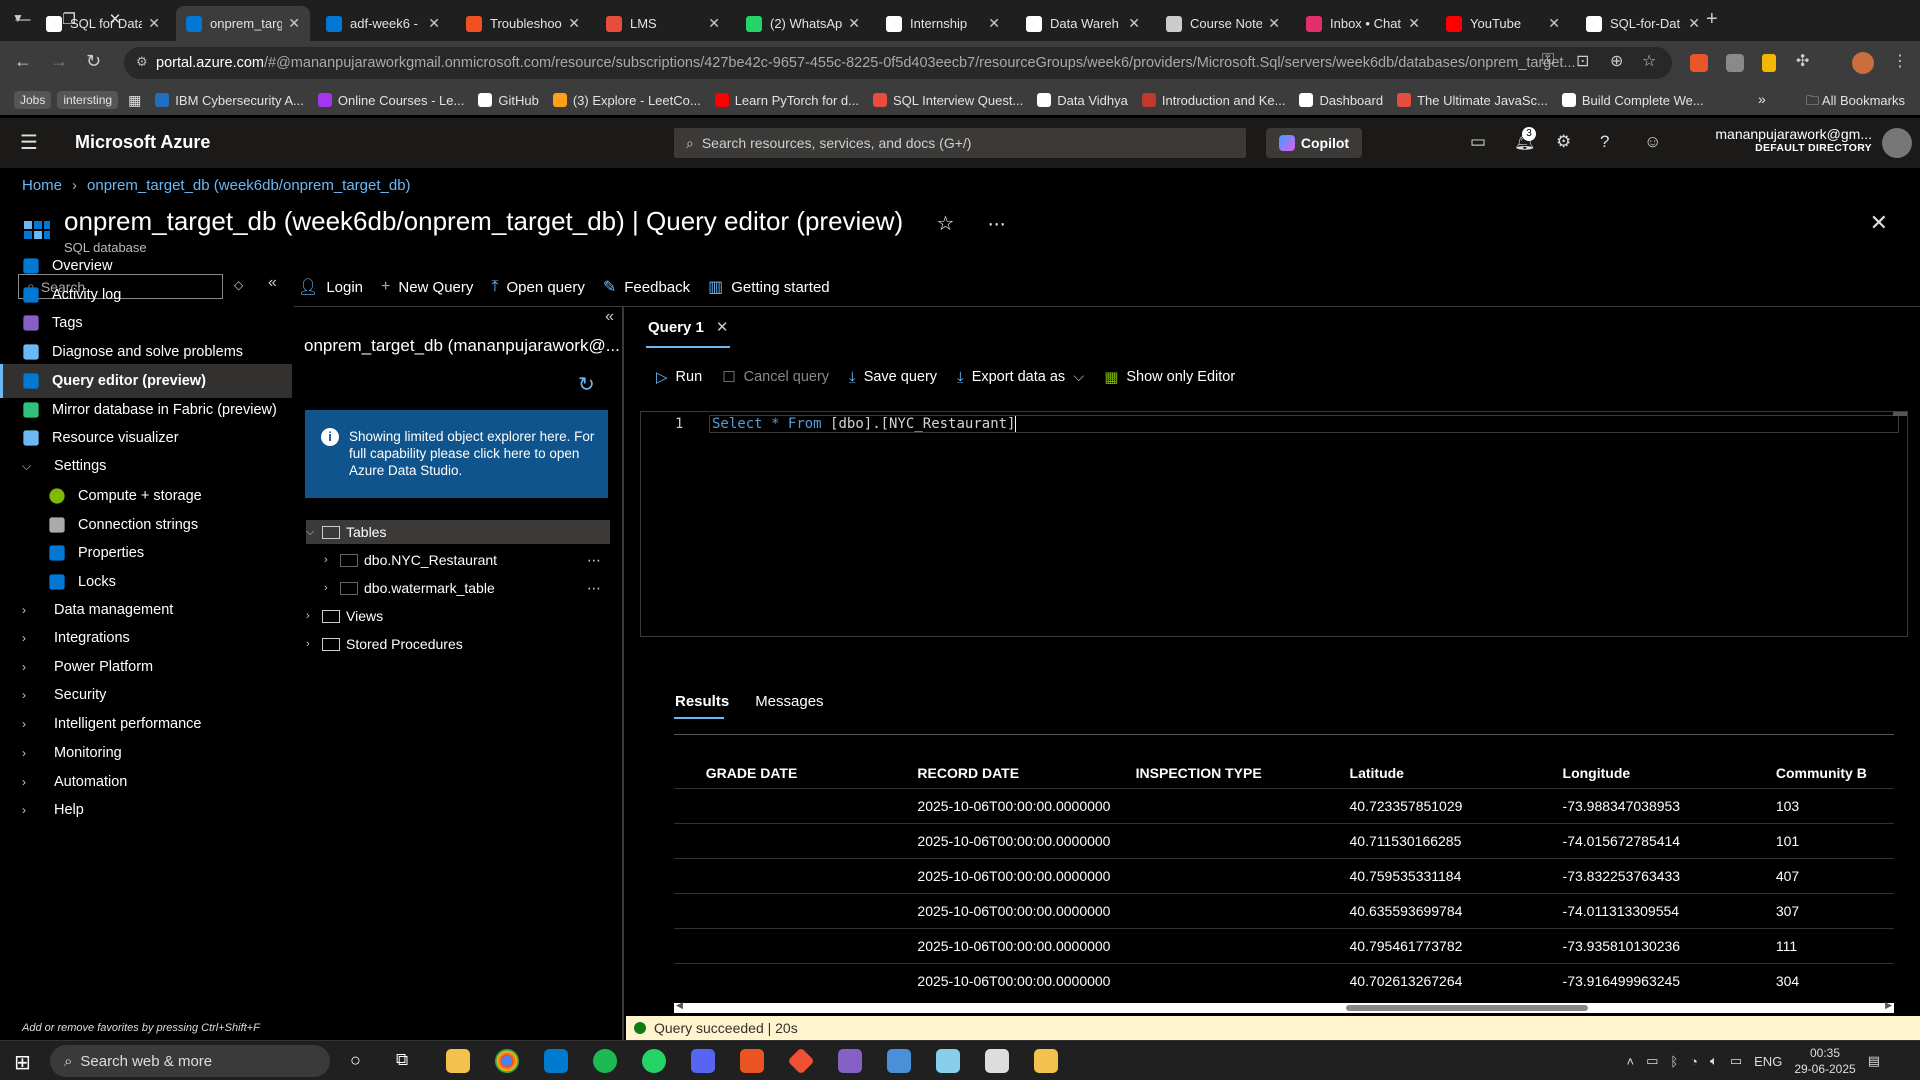  I want to click on browser-tab: adf-week6 - ✕, so click(383, 23).